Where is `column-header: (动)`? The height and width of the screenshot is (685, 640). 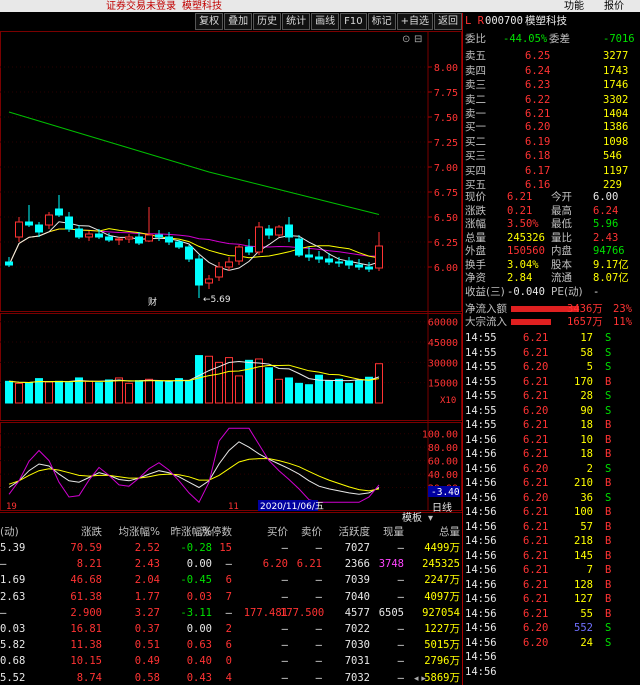
column-header: (动) is located at coordinates (17, 532).